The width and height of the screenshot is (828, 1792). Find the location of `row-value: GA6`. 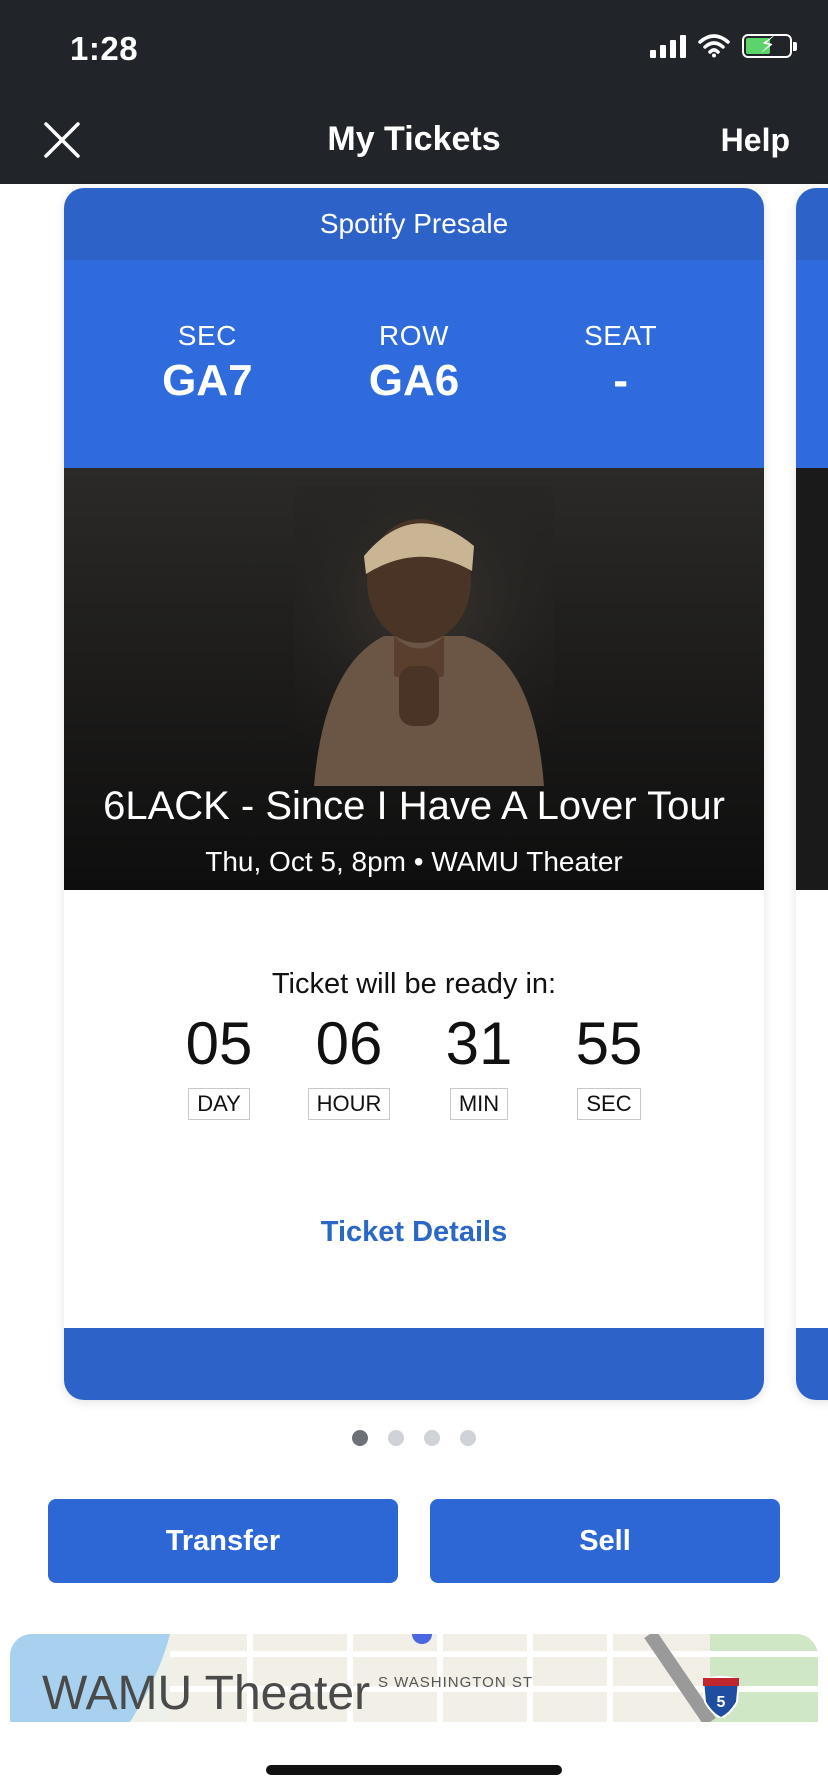

row-value: GA6 is located at coordinates (414, 380).